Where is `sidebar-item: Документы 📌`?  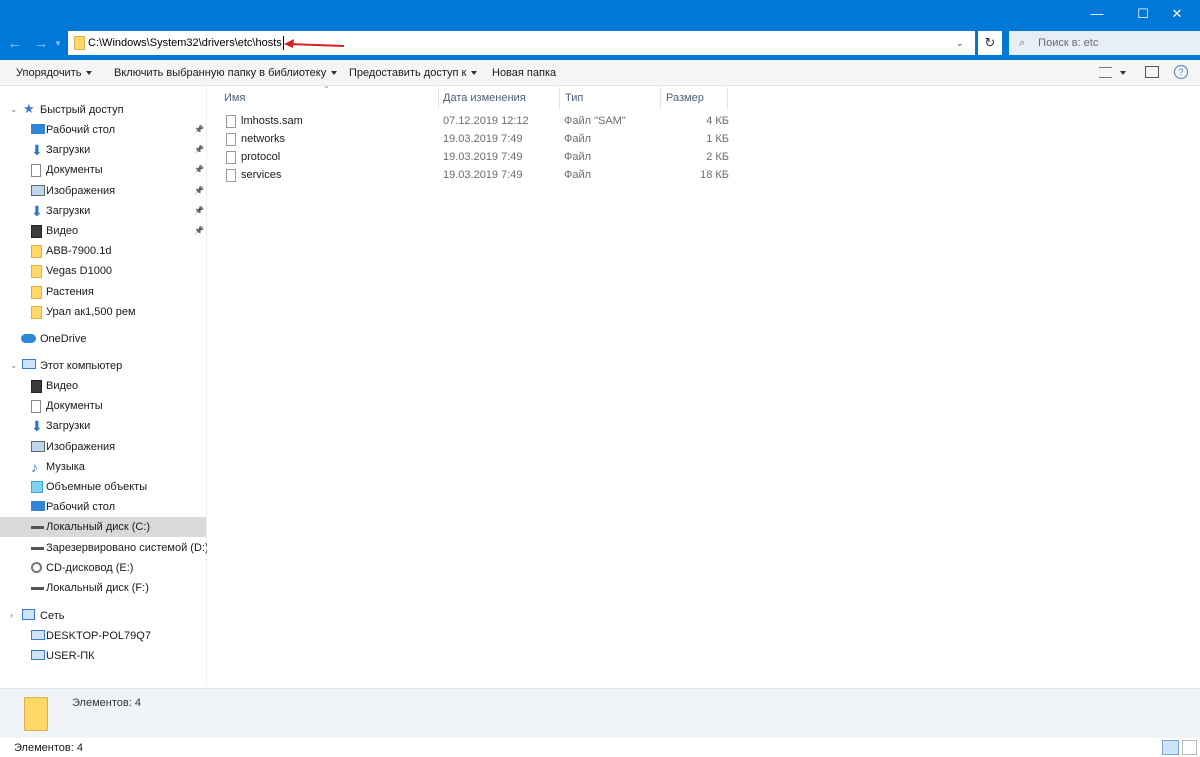 sidebar-item: Документы 📌 is located at coordinates (103, 170).